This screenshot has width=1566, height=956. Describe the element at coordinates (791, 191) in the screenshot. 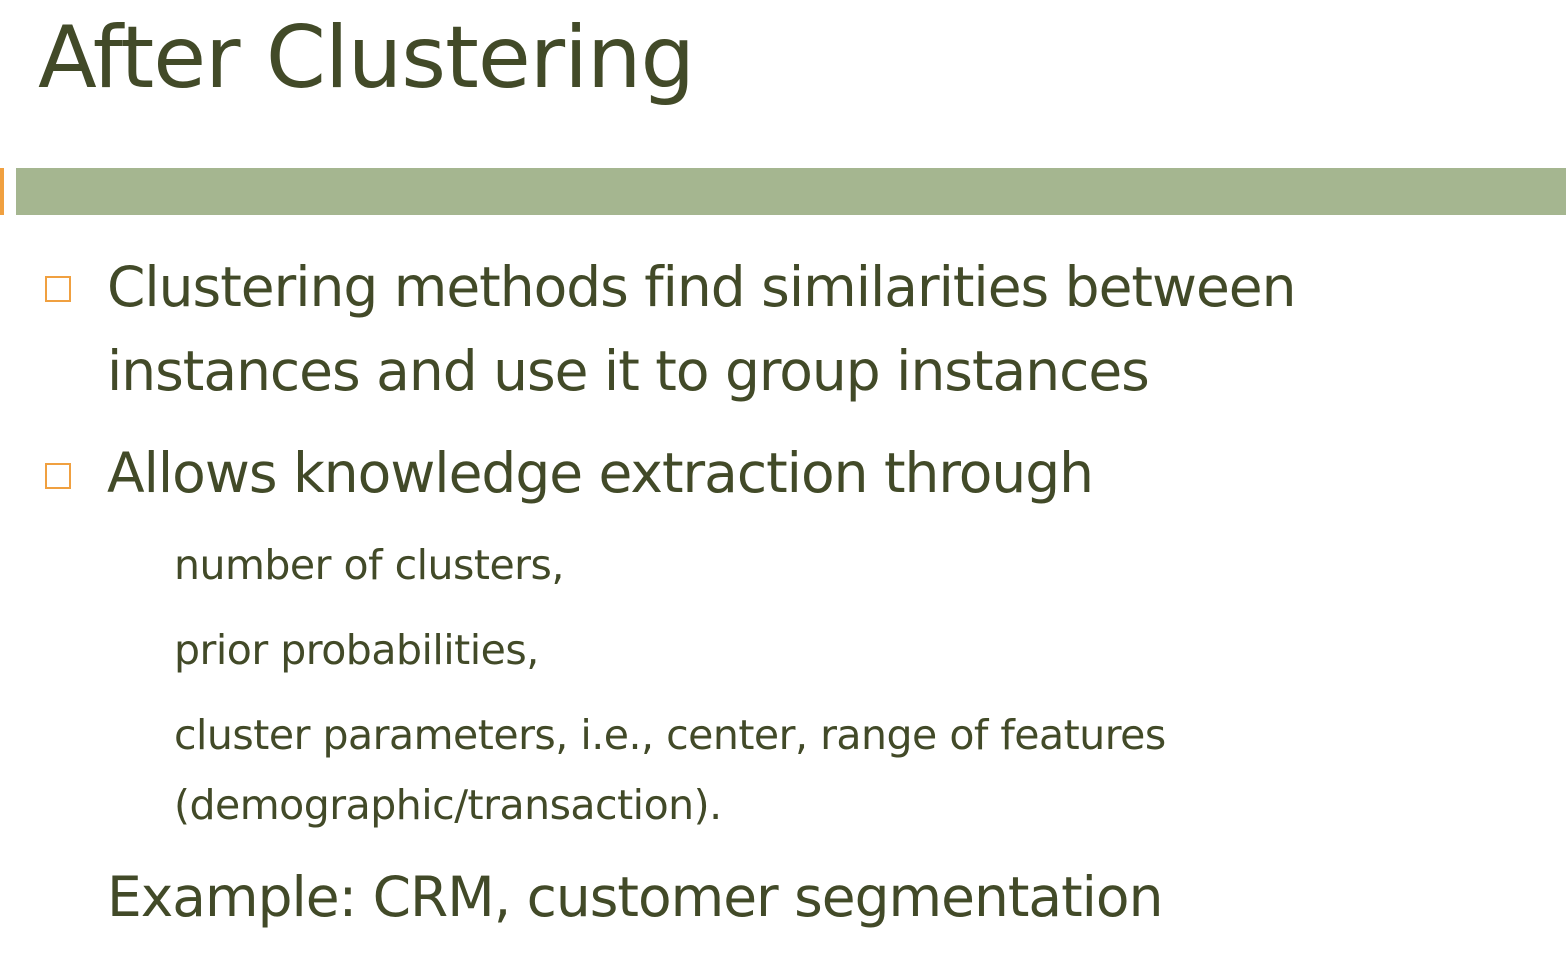

I see `title-divider-band` at that location.